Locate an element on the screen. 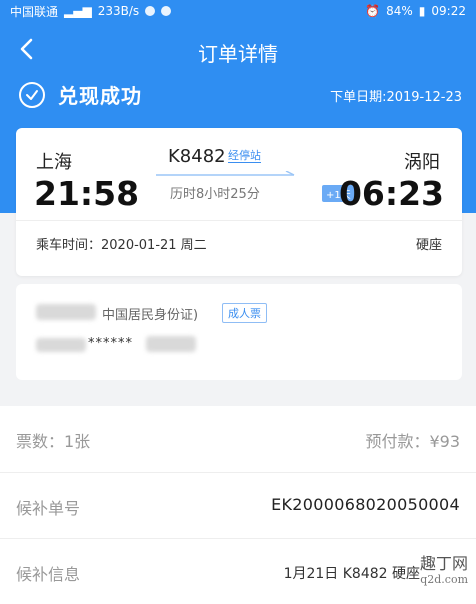  id-type: 中国居民身份证) is located at coordinates (150, 315).